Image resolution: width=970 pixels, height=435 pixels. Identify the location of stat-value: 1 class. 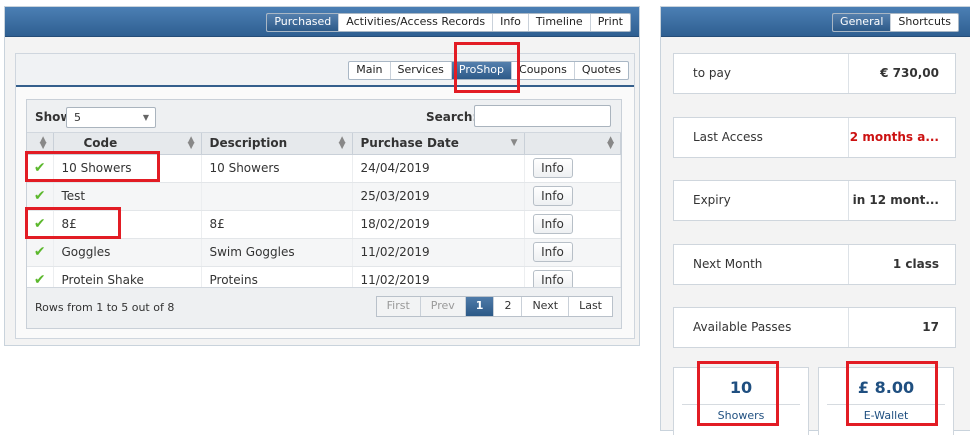
(902, 264).